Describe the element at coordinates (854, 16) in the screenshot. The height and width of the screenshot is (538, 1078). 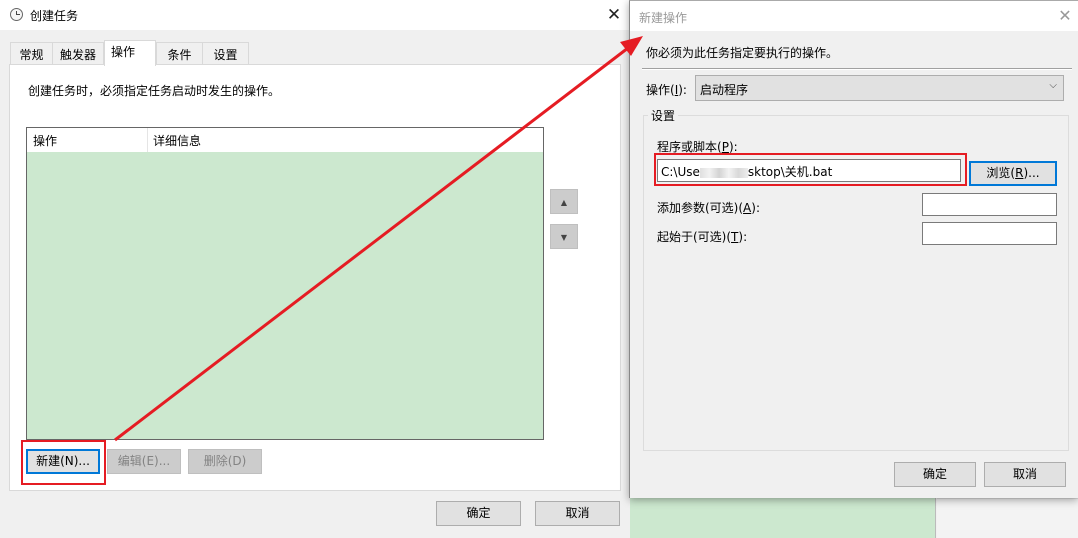
I see `title-bar: 新建操作 ✕` at that location.